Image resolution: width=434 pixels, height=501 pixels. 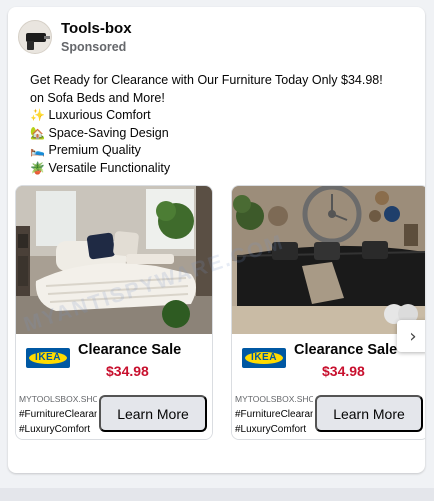 What do you see at coordinates (114, 360) in the screenshot?
I see `card-info: IKEA Clearance Sale $34.98` at bounding box center [114, 360].